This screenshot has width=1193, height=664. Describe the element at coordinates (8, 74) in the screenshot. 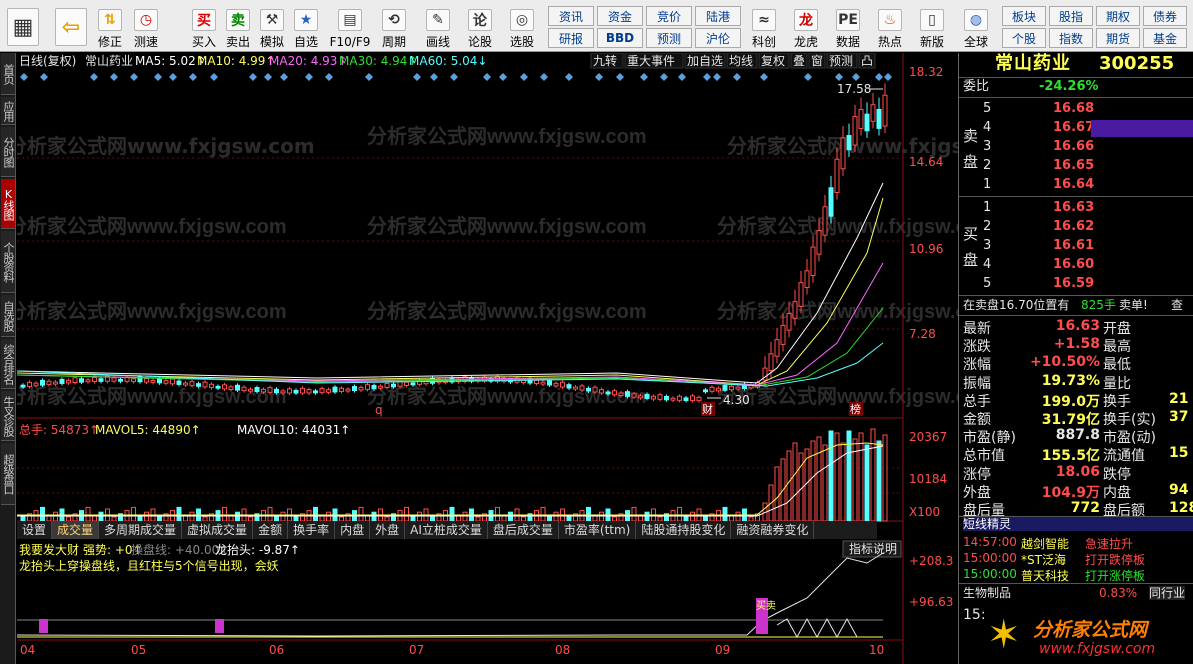

I see `left-tab: 首页` at that location.